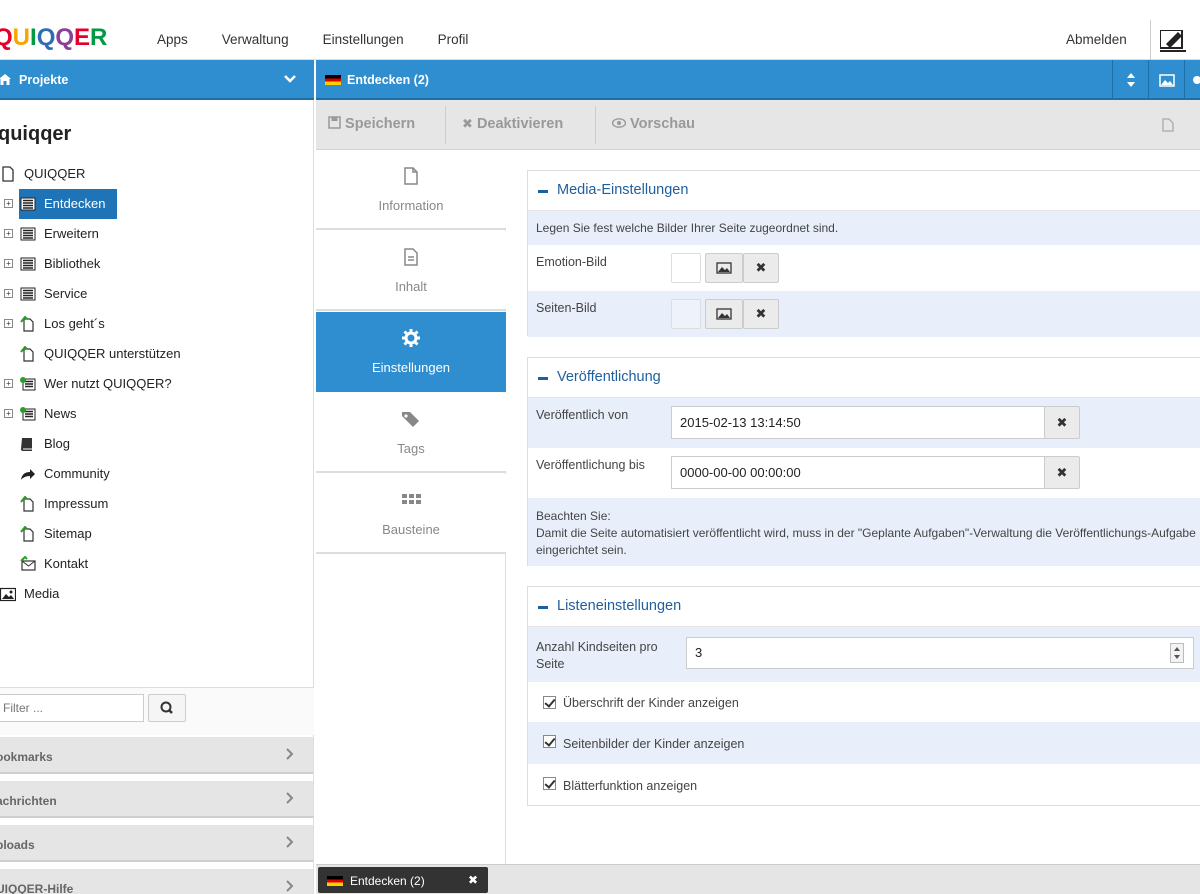 This screenshot has height=894, width=1200. Describe the element at coordinates (157, 564) in the screenshot. I see `tree-node: Kontakt` at that location.